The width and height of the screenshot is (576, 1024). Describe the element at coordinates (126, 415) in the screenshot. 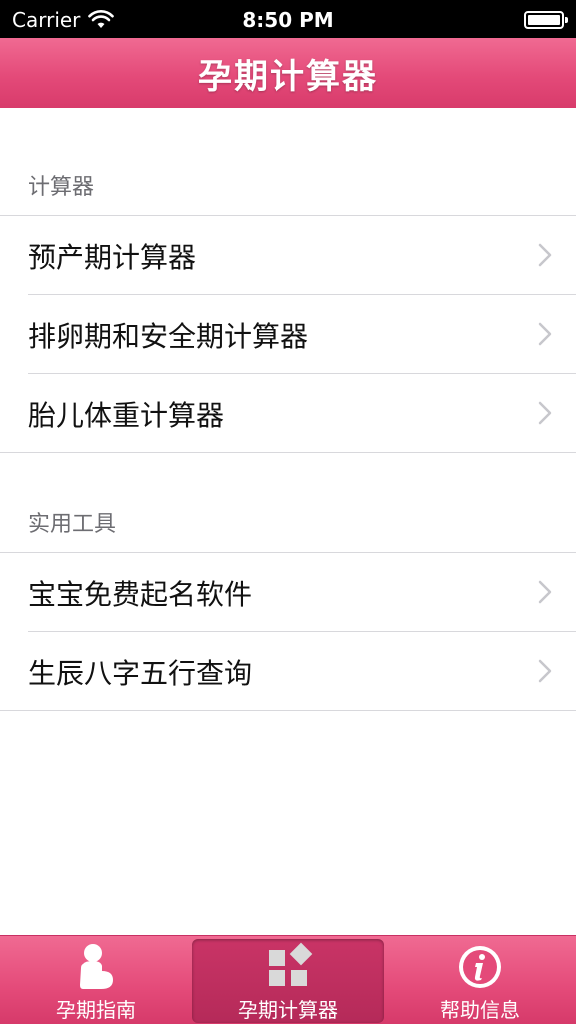

I see `list-item-label: 胎儿体重计算器` at that location.